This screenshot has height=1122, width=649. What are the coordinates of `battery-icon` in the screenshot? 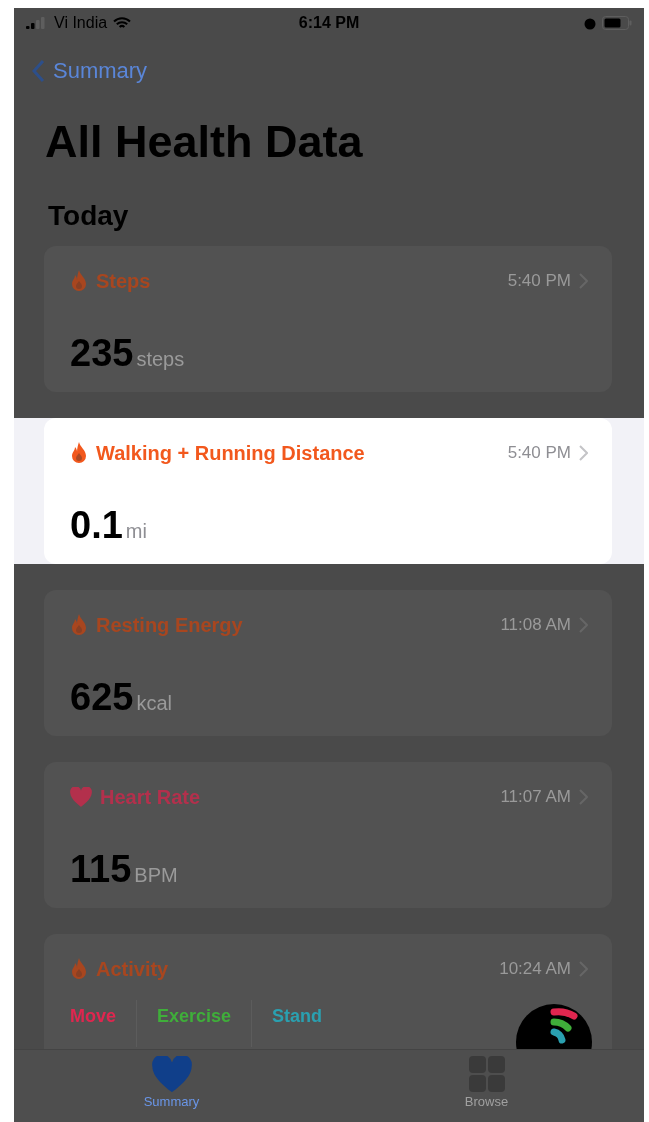 It's located at (617, 23).